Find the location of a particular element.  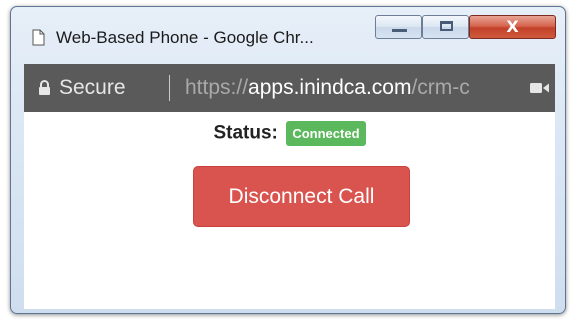

url-text: https://apps.inindca.com/crm-c is located at coordinates (354, 88).